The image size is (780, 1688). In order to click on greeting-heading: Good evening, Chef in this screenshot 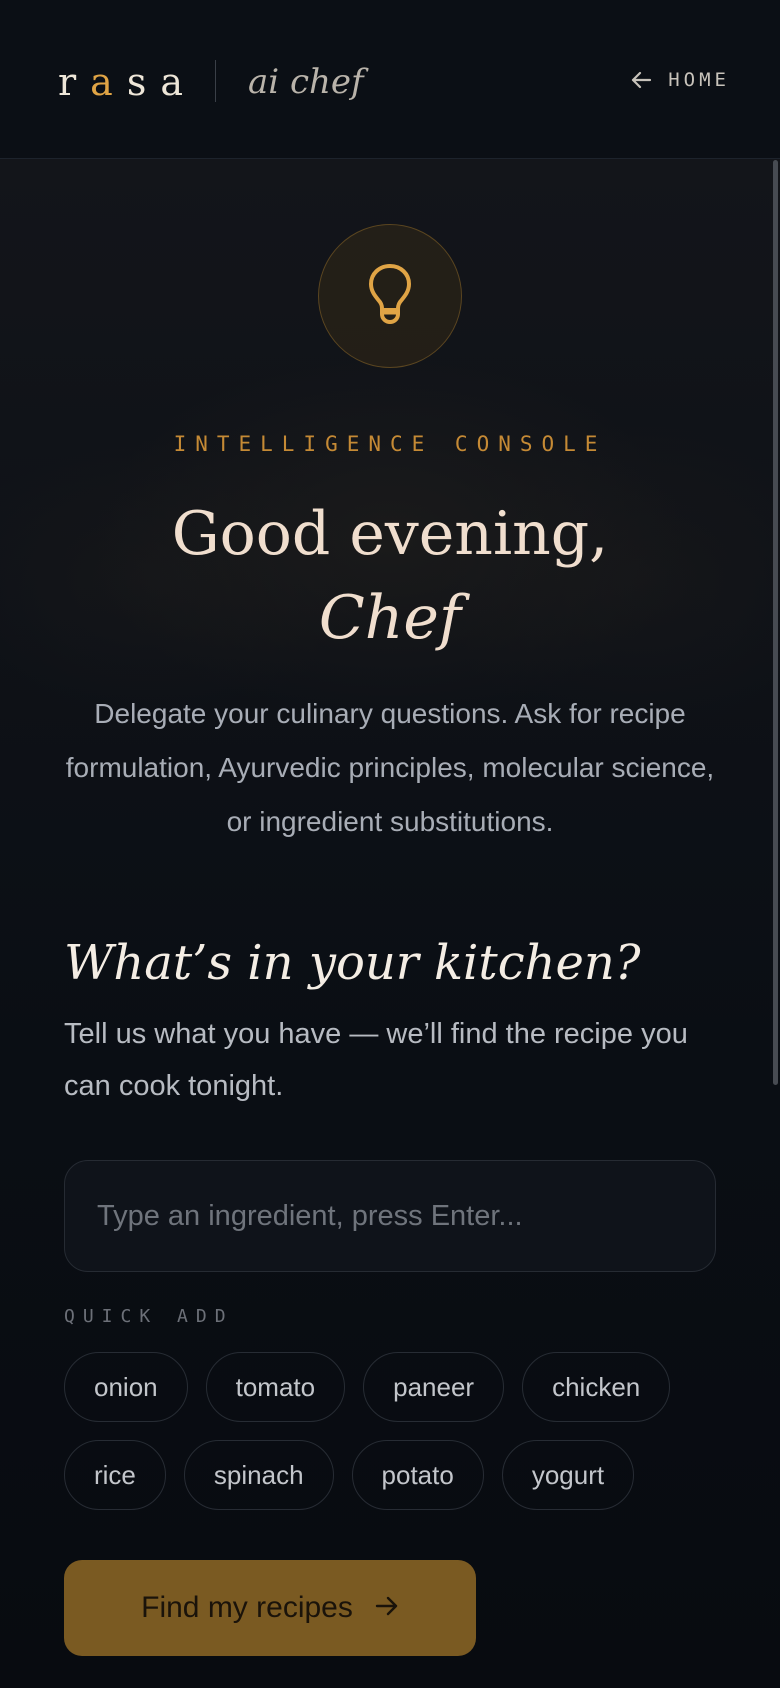, I will do `click(390, 576)`.